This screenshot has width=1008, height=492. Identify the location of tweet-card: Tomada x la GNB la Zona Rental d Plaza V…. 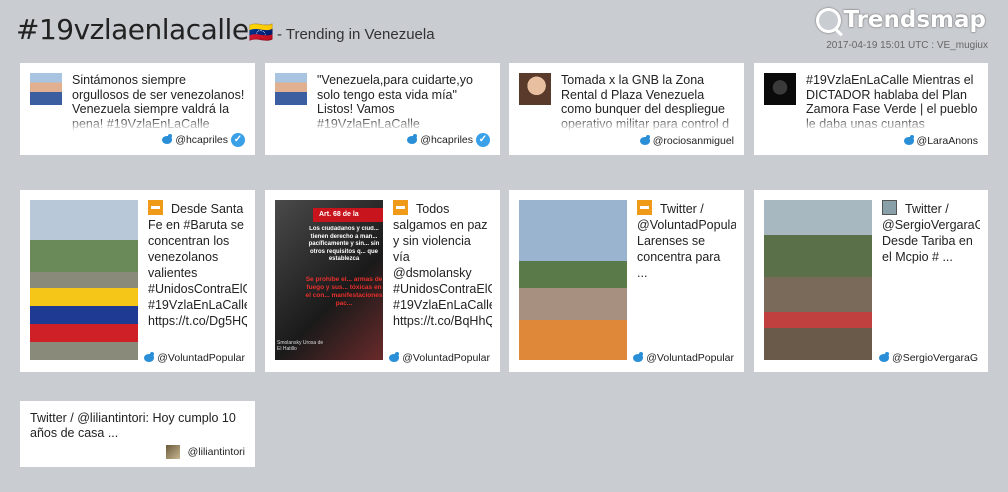
(626, 109).